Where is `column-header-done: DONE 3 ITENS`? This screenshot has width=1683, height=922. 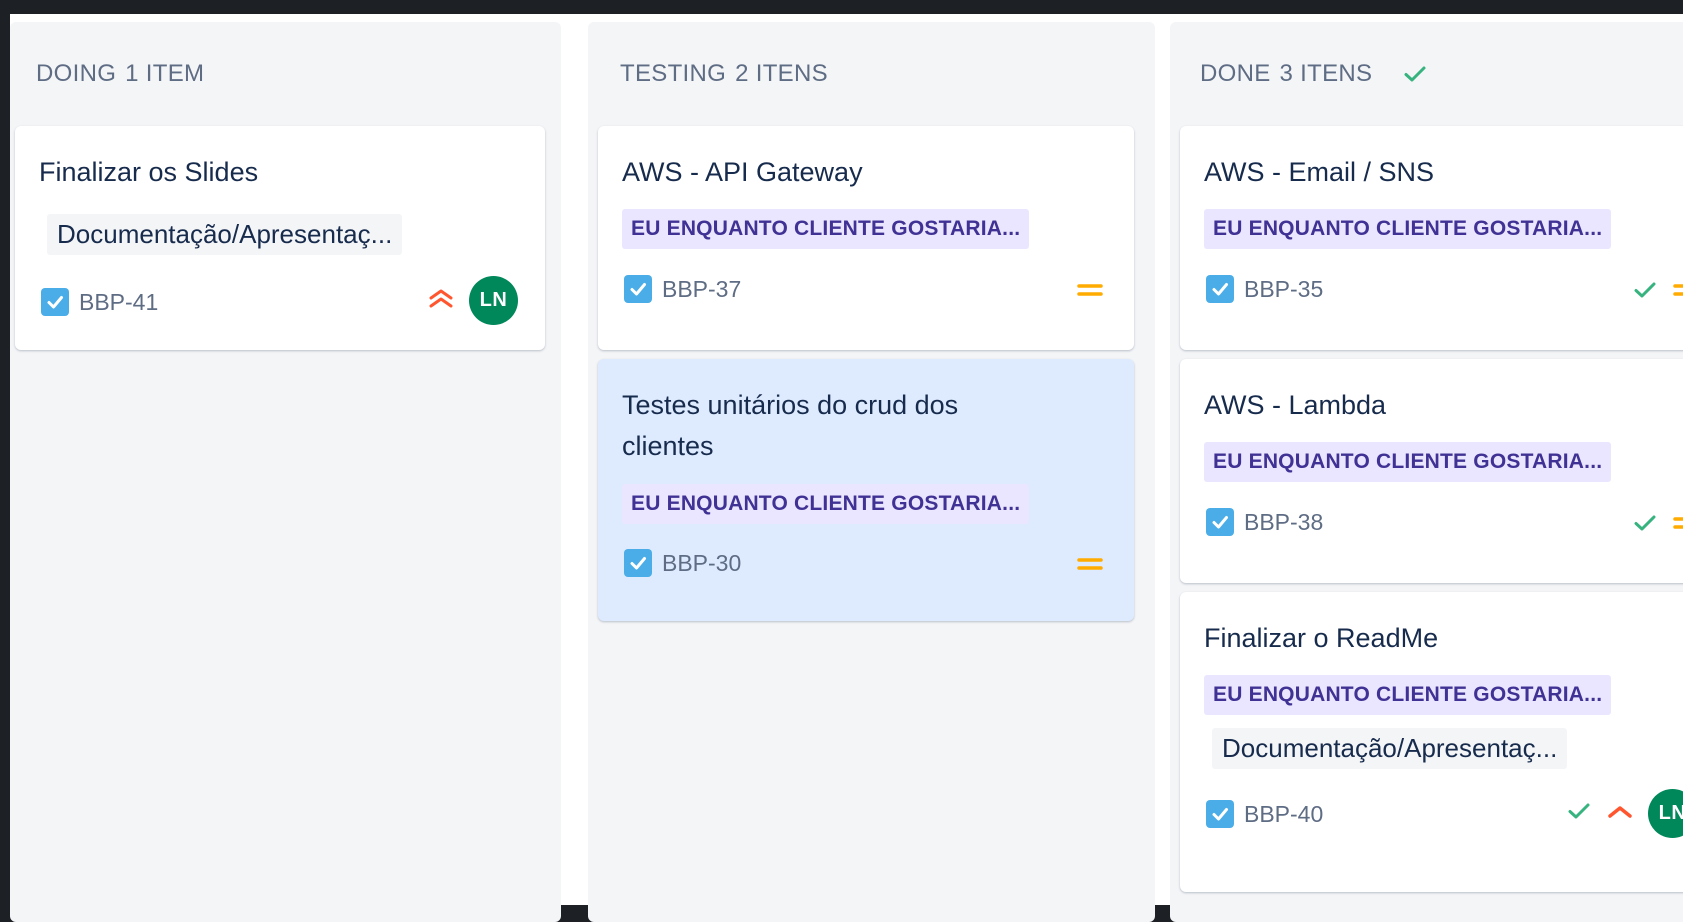
column-header-done: DONE 3 ITENS is located at coordinates (1314, 74).